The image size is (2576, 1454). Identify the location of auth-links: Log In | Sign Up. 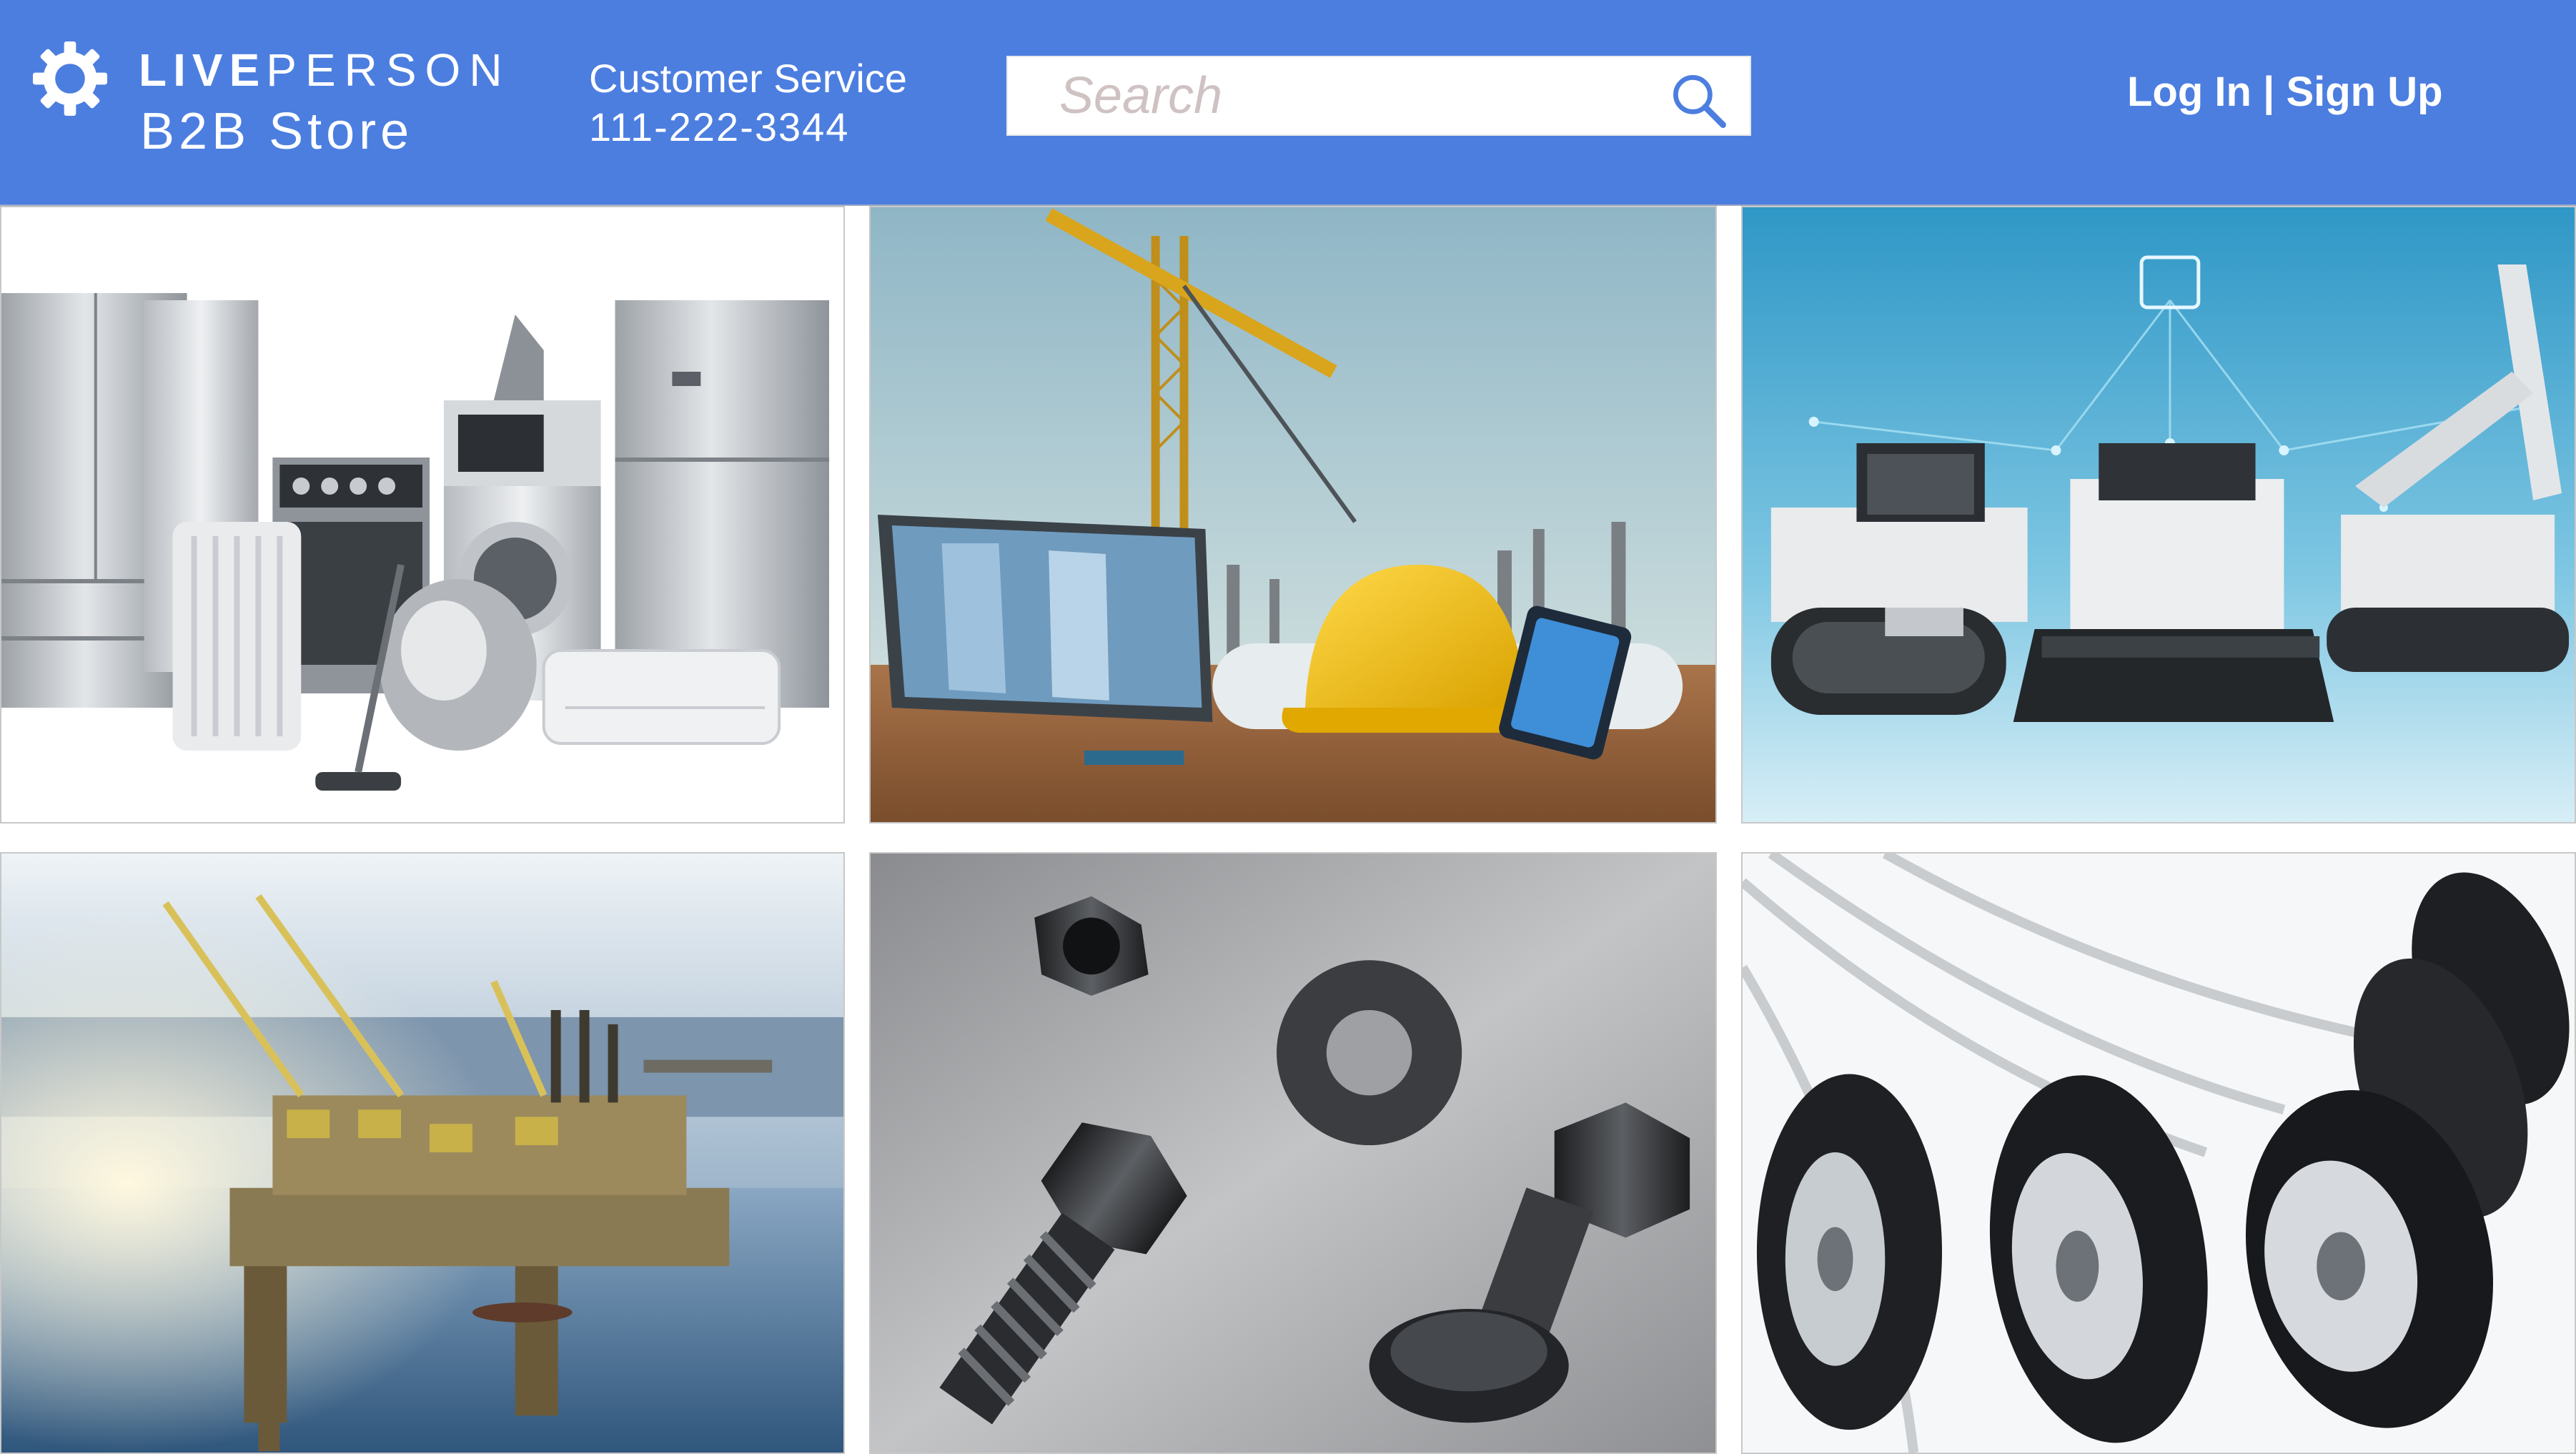
(2285, 92).